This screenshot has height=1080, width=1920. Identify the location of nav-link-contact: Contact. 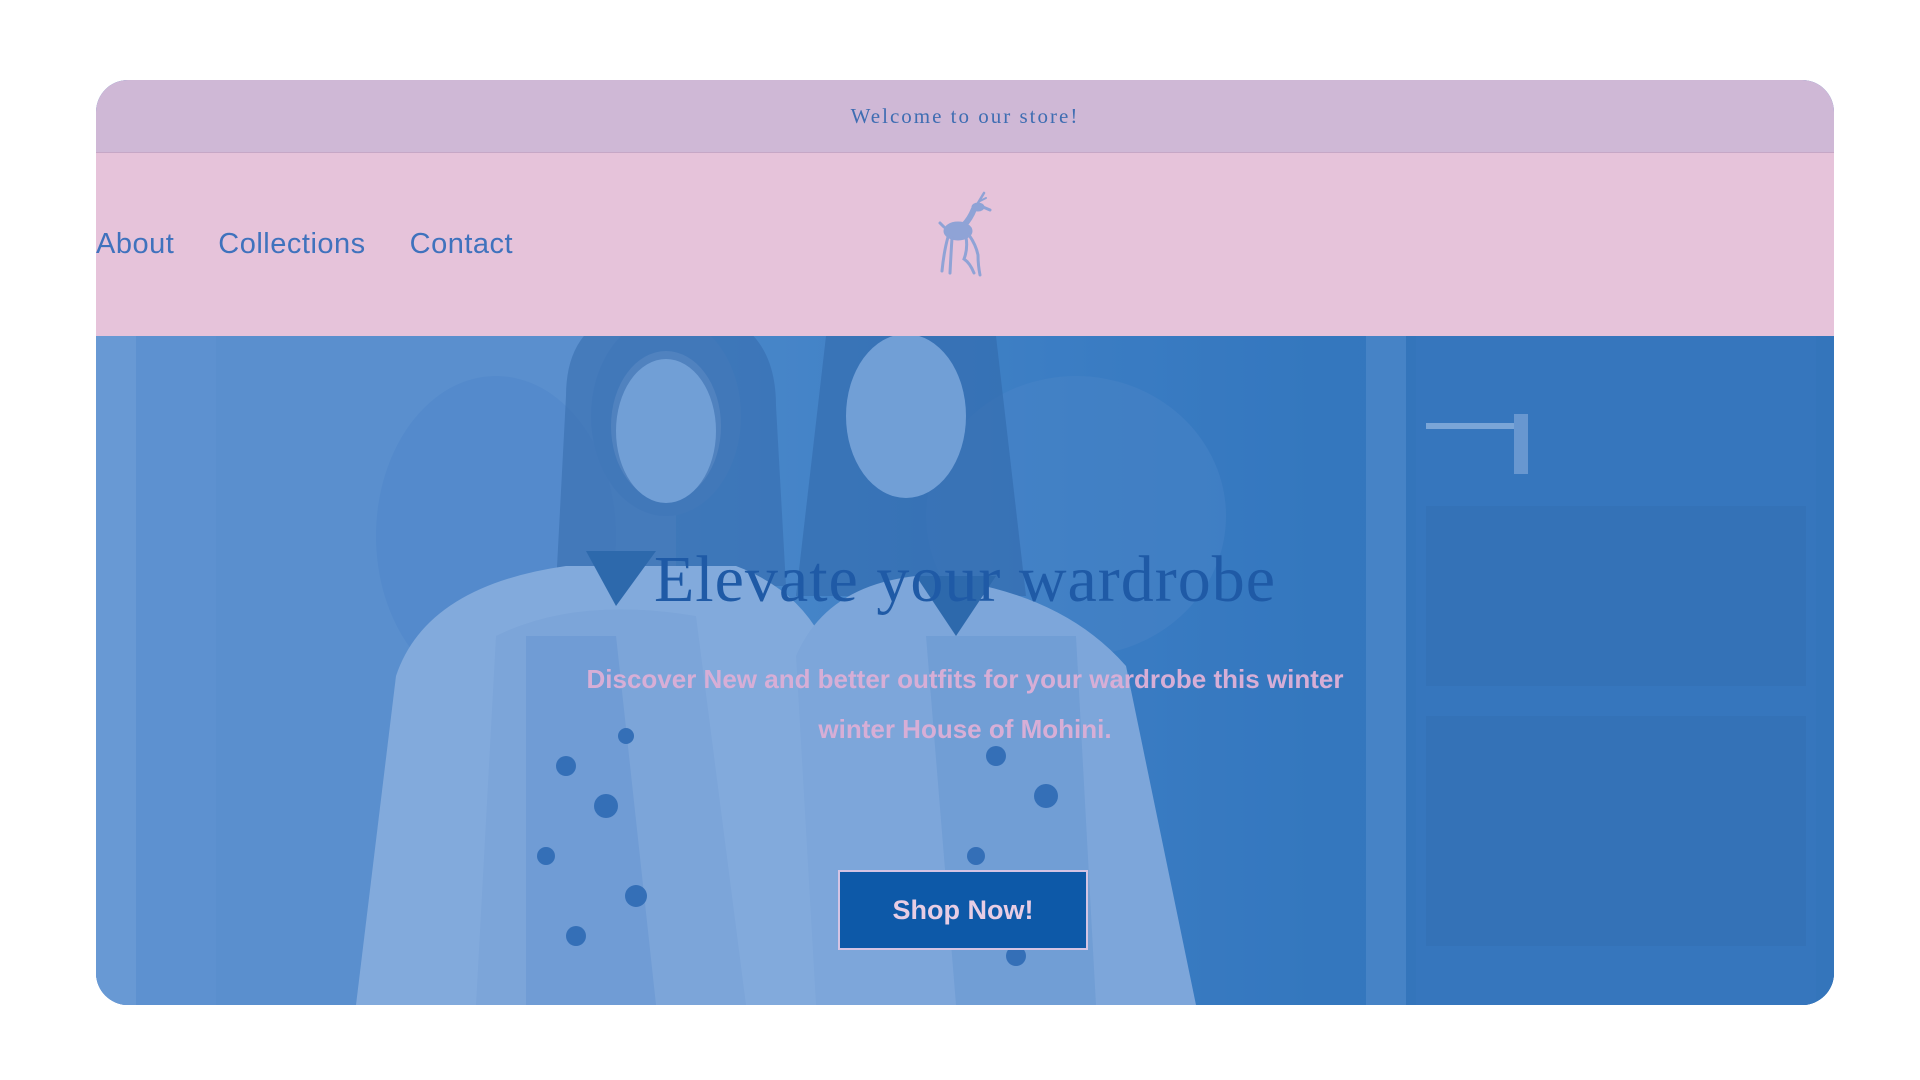
(461, 244).